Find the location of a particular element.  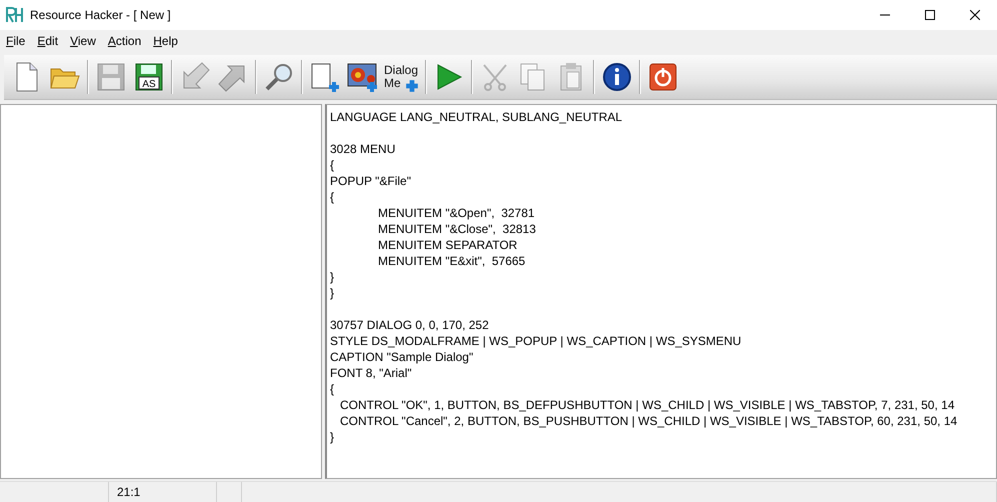

play-icon is located at coordinates (449, 77).